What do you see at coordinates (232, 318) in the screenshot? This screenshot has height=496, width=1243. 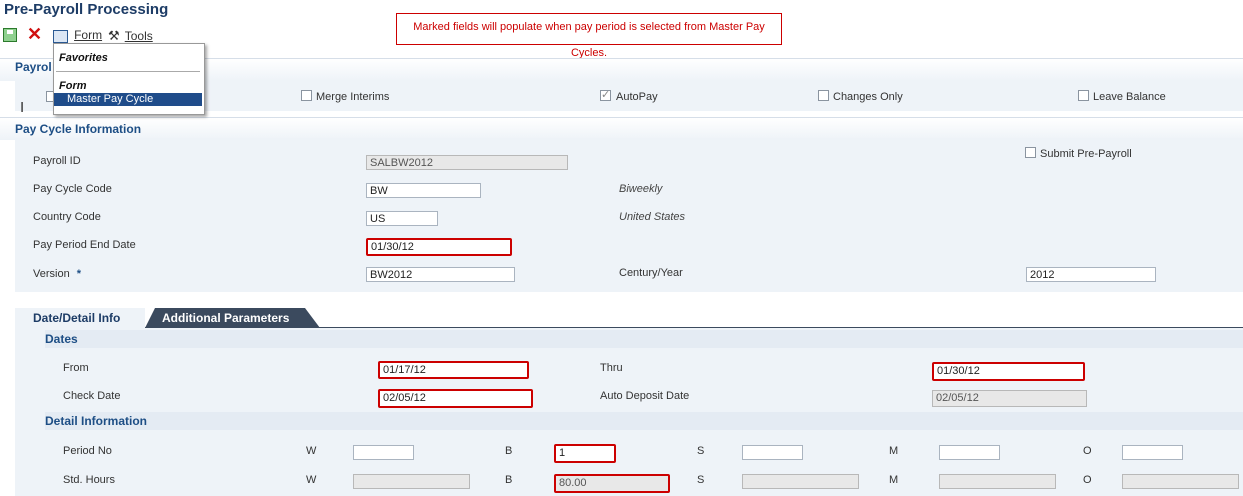 I see `tab-additional-parameters: Additional Parameters` at bounding box center [232, 318].